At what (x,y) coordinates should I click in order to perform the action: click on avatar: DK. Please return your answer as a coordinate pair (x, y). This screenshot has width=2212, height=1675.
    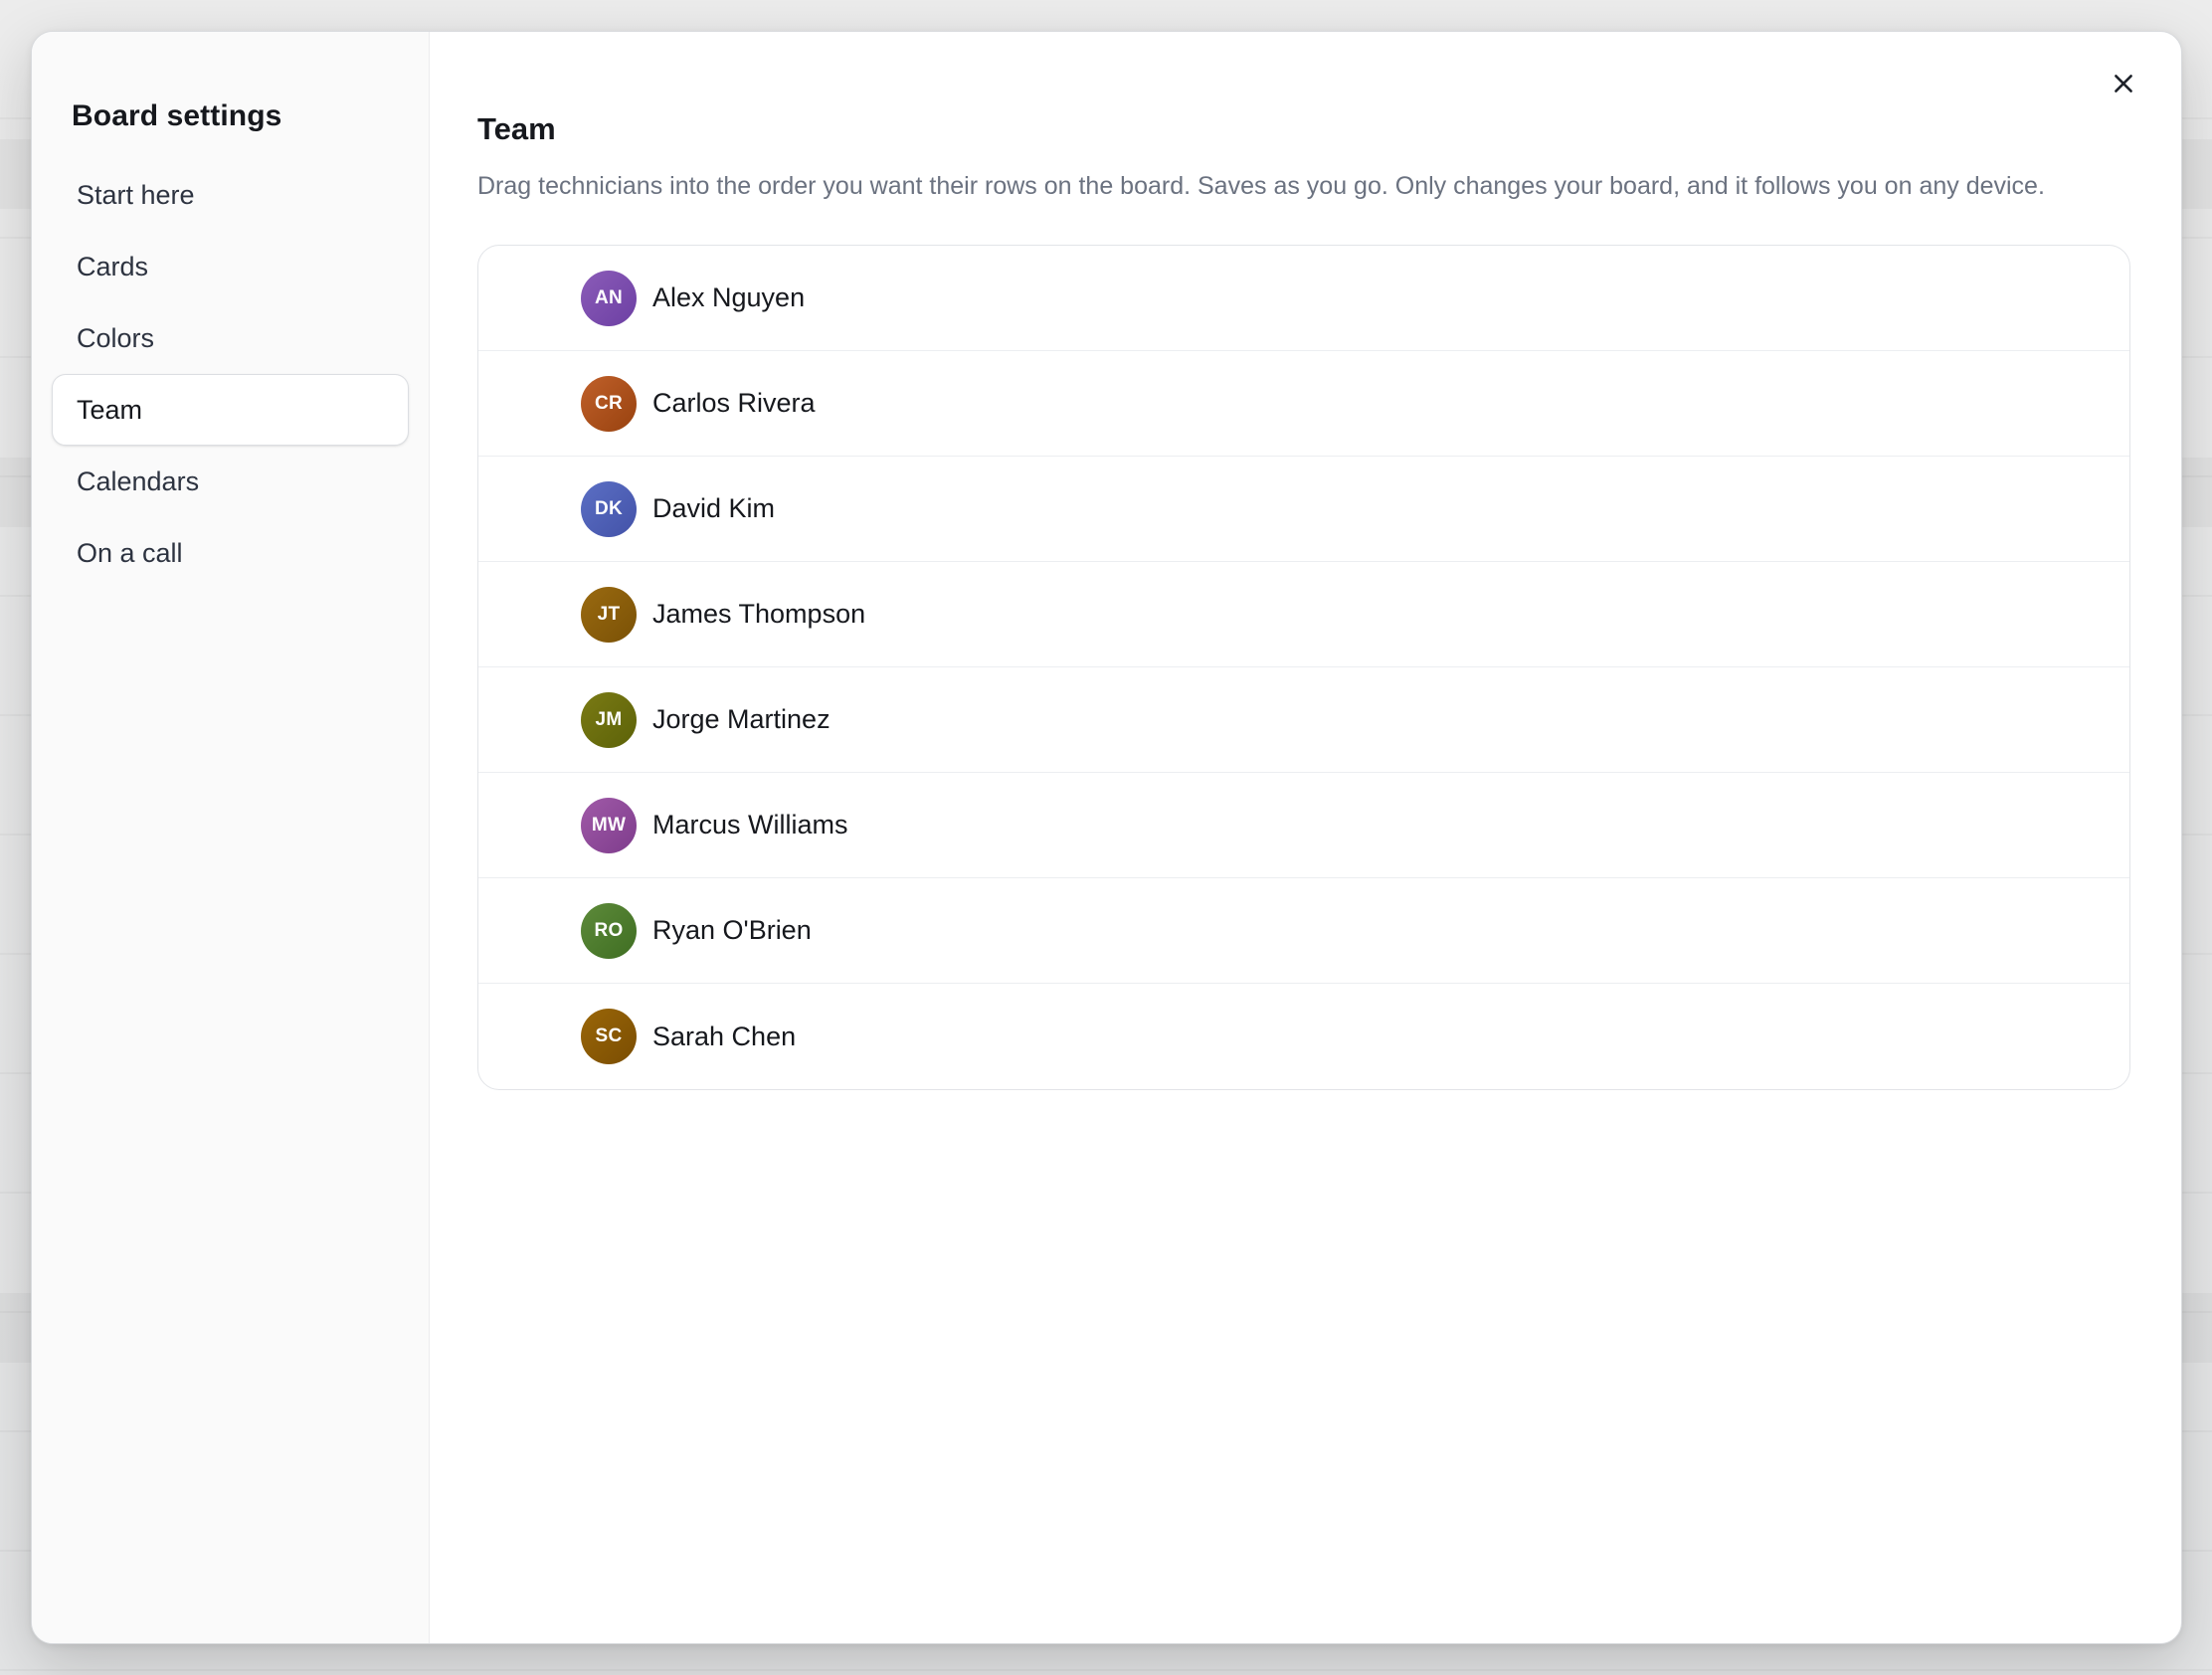
    Looking at the image, I should click on (609, 509).